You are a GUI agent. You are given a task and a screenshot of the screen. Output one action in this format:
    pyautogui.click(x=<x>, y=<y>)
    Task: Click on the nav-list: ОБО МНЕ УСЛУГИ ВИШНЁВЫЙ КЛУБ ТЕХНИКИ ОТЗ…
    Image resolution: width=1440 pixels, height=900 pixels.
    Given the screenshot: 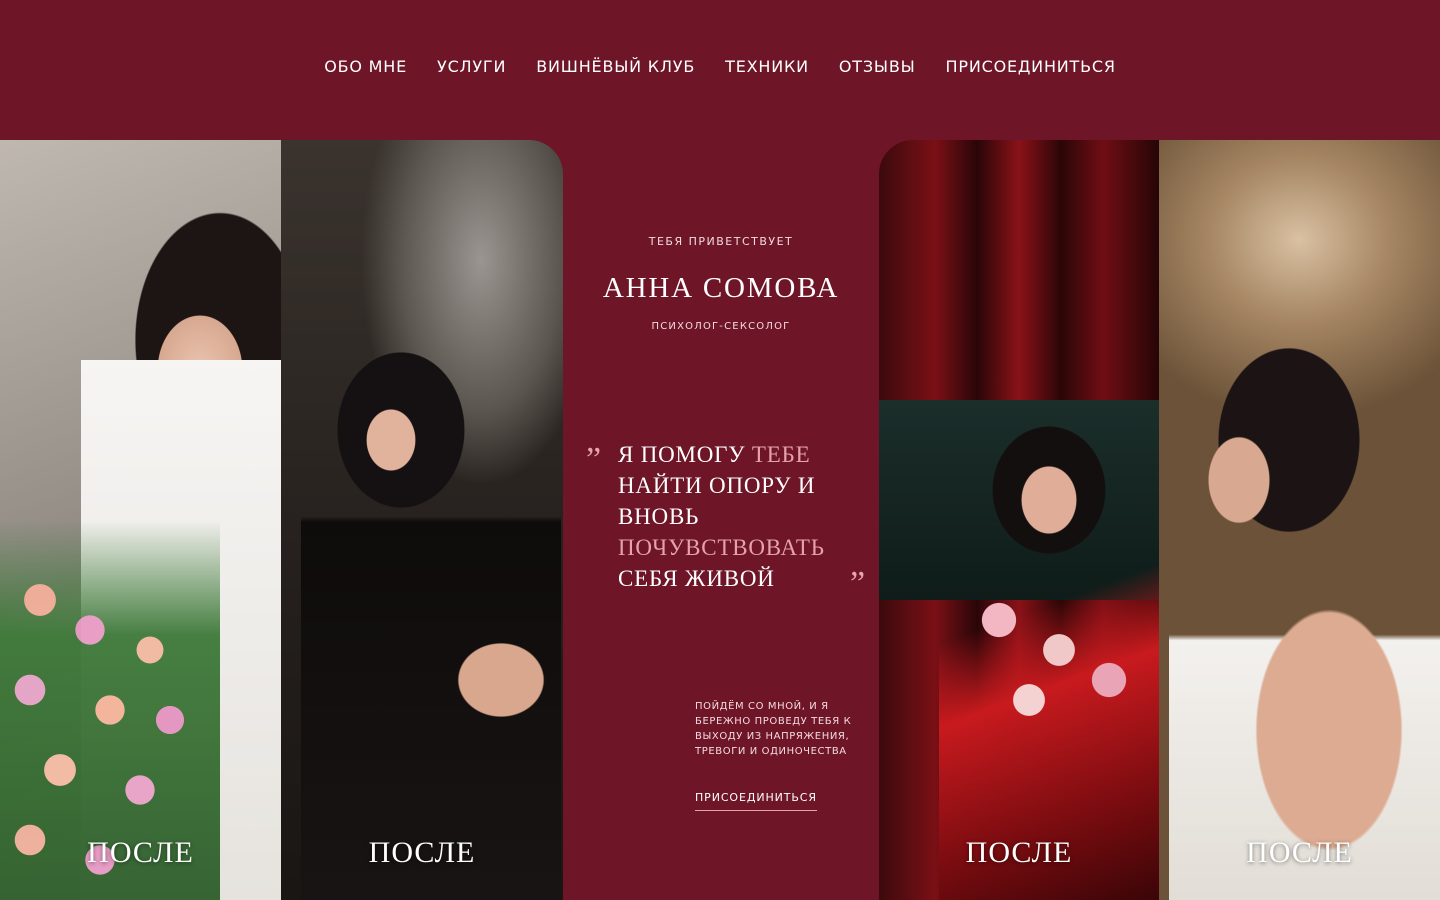 What is the action you would take?
    pyautogui.click(x=720, y=66)
    